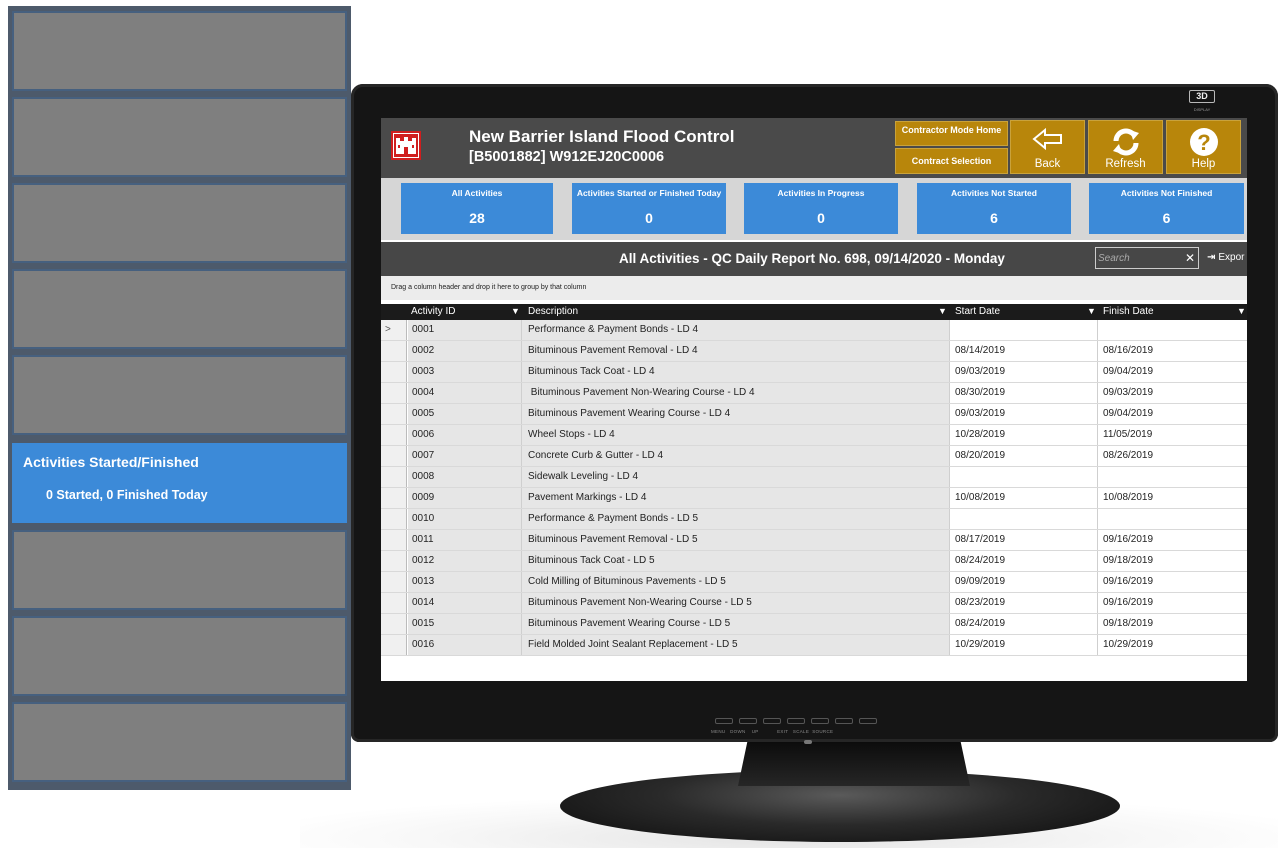  Describe the element at coordinates (821, 193) in the screenshot. I see `stat-label: Activities In Progress` at that location.